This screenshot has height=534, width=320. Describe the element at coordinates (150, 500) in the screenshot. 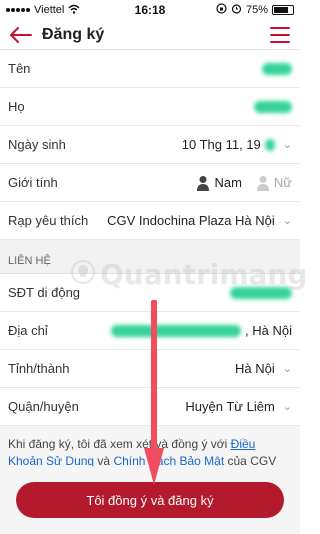

I see `agree-and-register-button: Tôi đồng ý và đăng ký` at that location.